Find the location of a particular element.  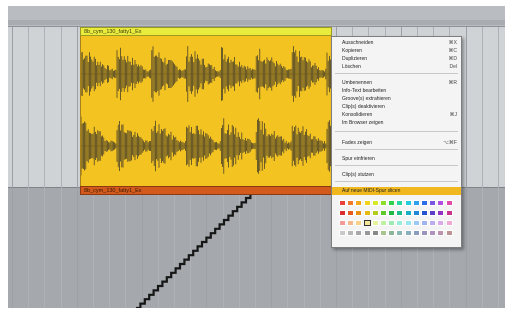

menu-item: Löschen Del is located at coordinates (396, 67).